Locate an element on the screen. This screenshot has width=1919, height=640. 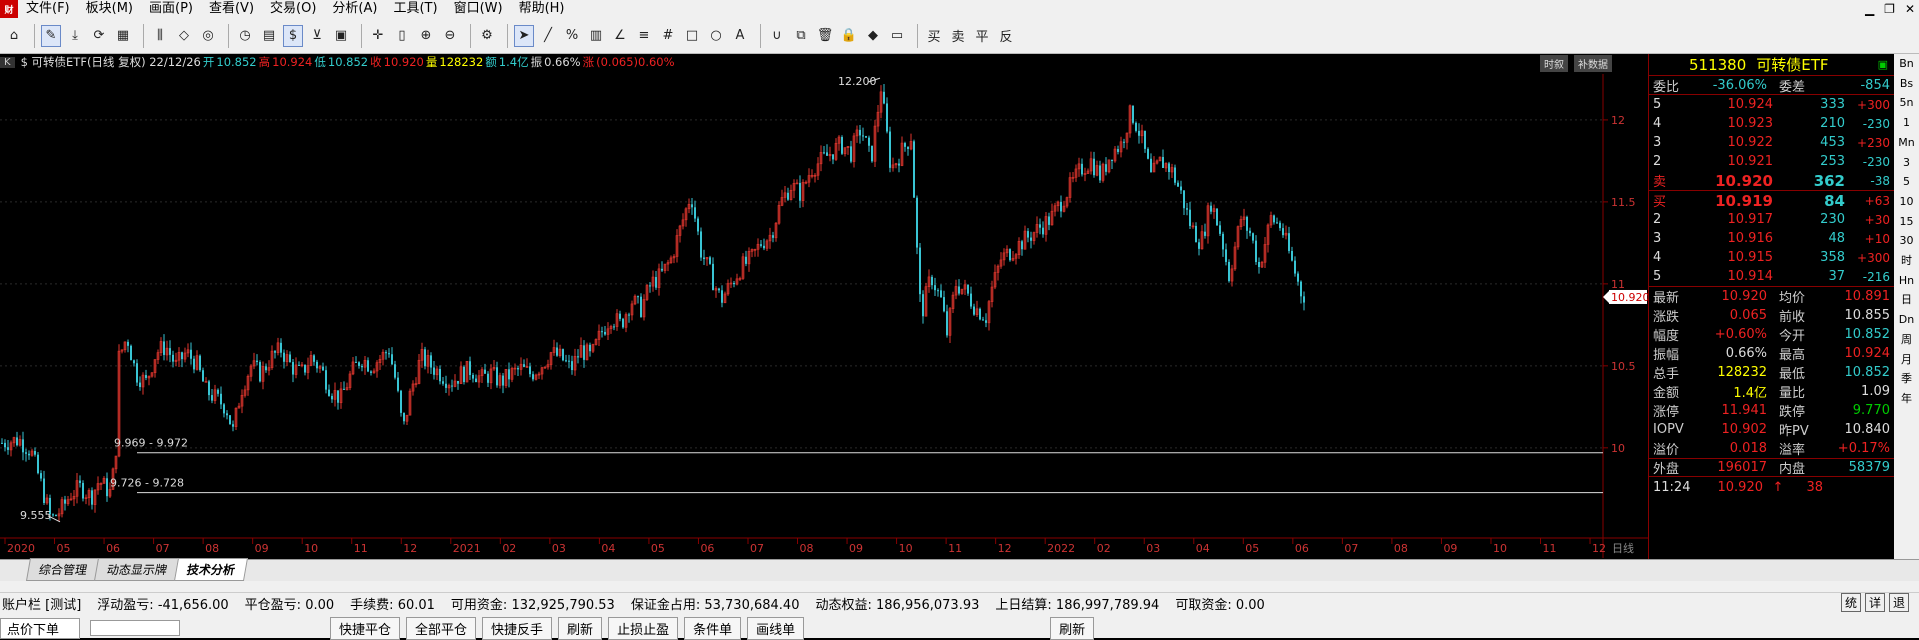
color-icon: ◆ is located at coordinates (873, 36).